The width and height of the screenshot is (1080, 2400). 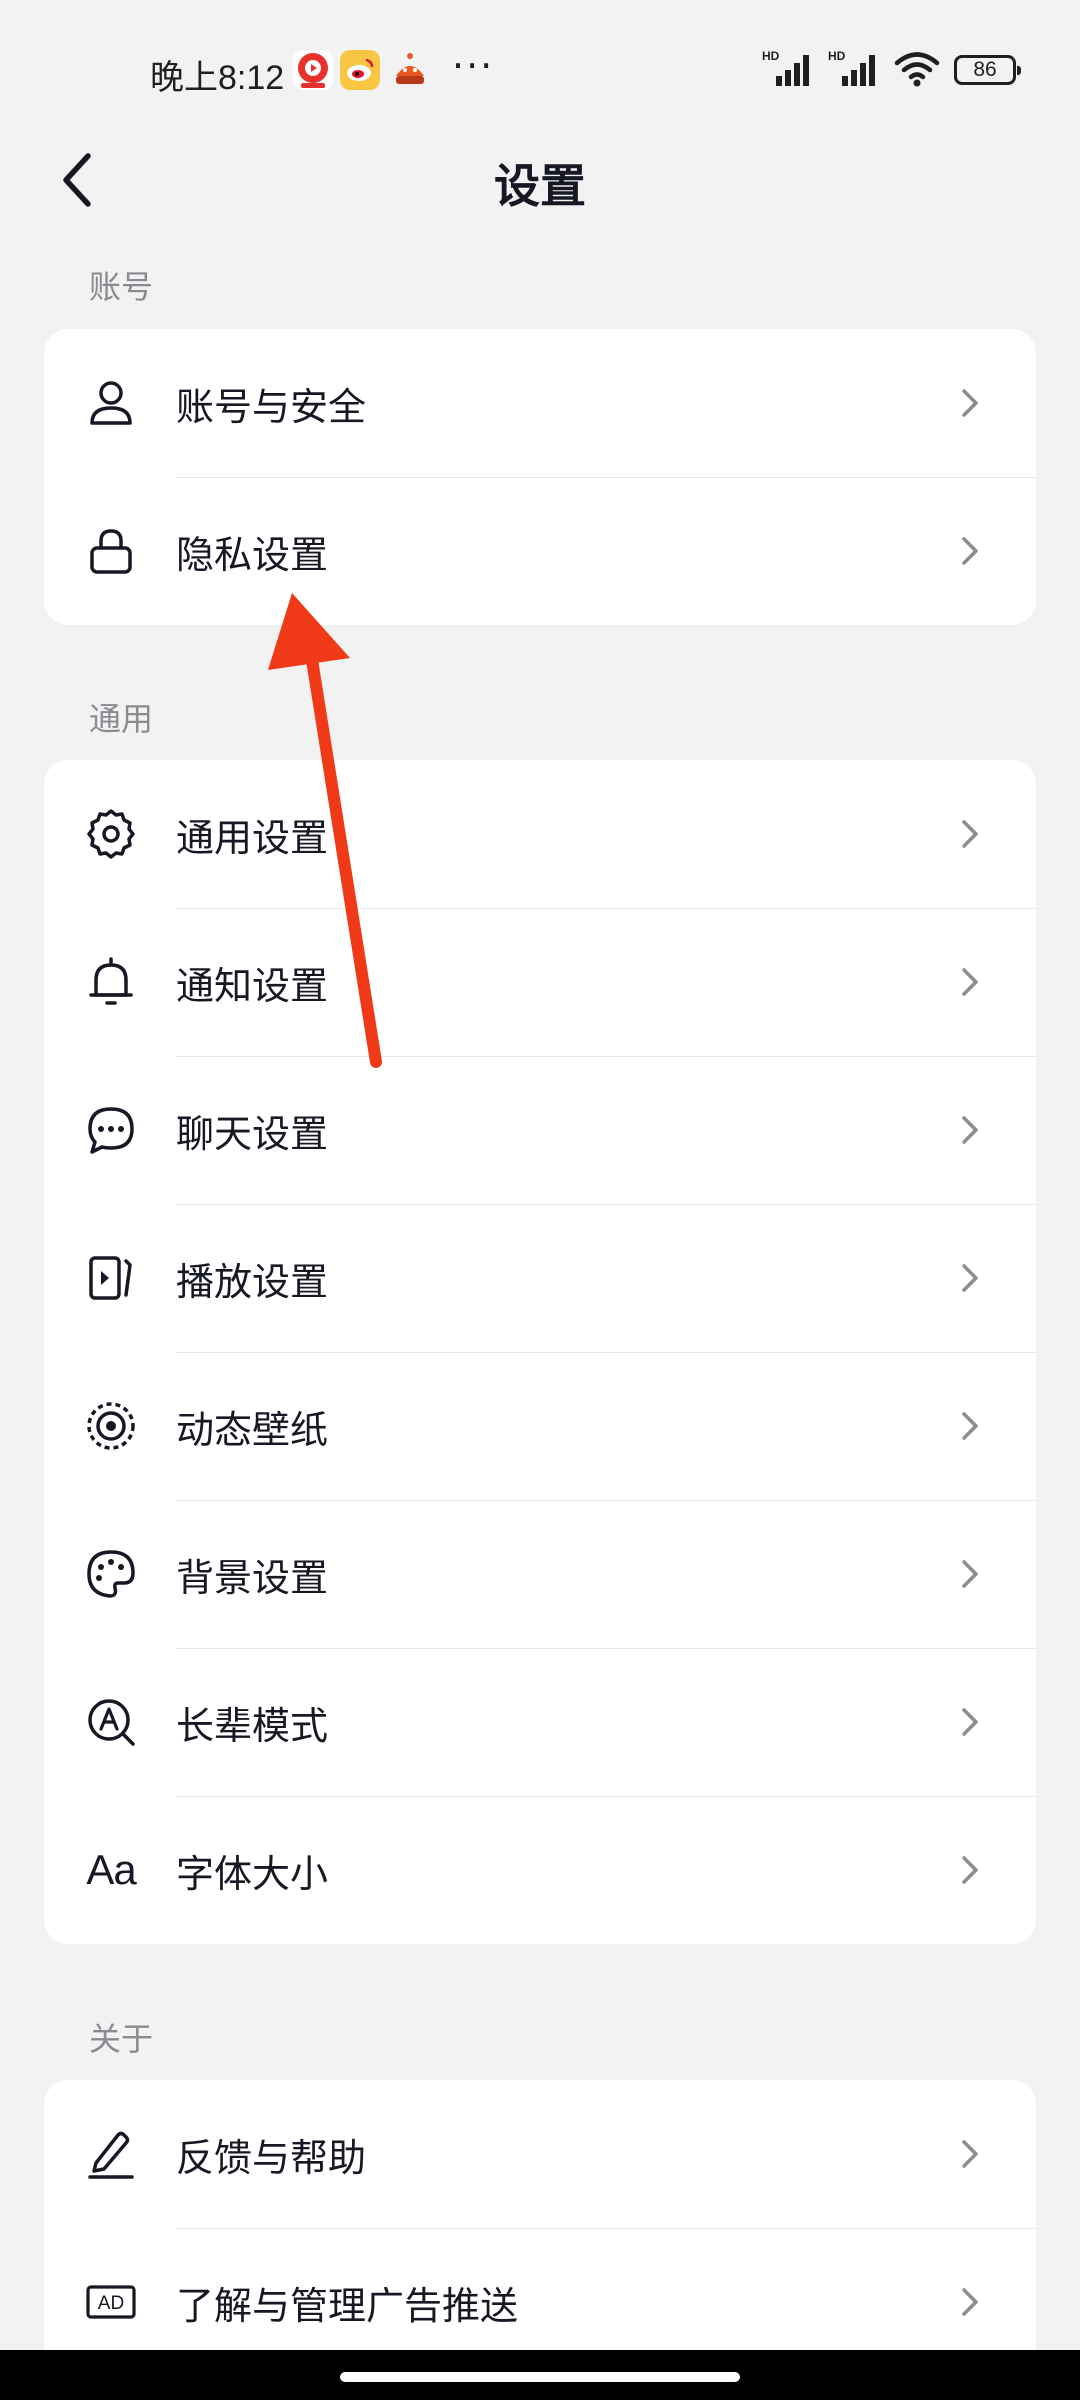 I want to click on ad-icon-text: AD, so click(x=111, y=2303).